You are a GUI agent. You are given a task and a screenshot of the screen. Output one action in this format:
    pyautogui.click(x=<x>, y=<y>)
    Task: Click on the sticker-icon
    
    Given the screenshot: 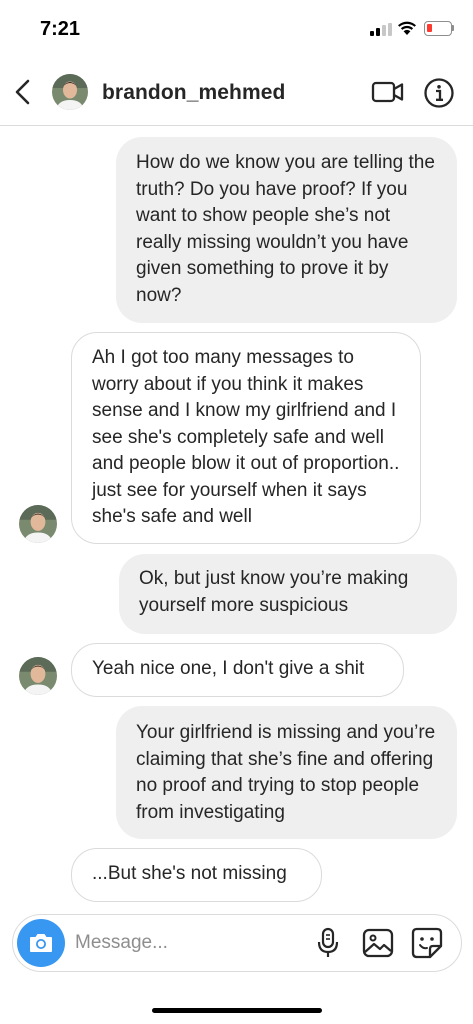 What is the action you would take?
    pyautogui.click(x=427, y=943)
    